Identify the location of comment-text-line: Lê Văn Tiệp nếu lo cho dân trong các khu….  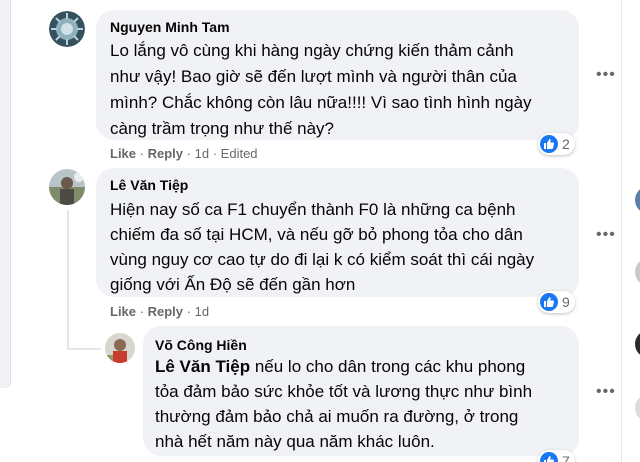
(340, 367).